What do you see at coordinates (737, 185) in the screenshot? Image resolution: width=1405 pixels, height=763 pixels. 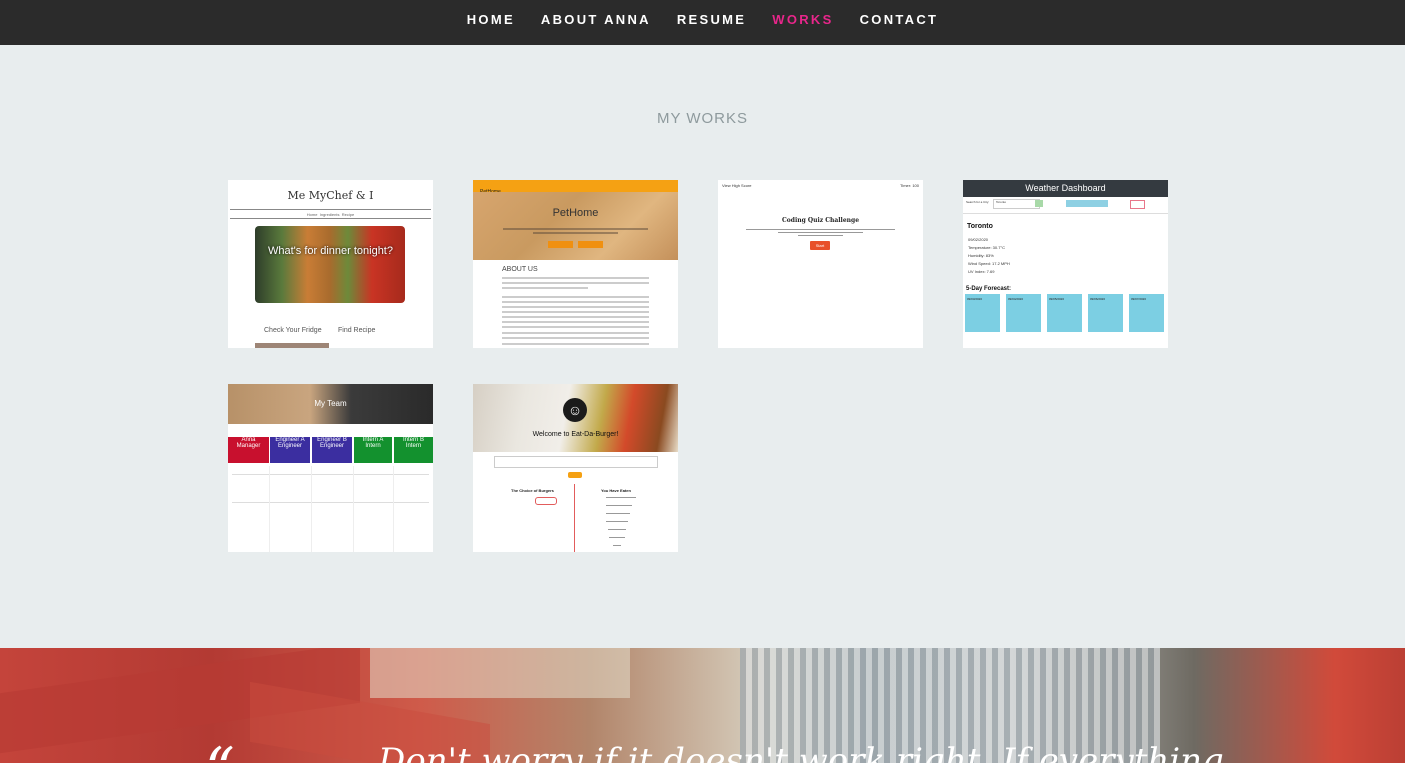 I see `high-score-link: View High Score` at bounding box center [737, 185].